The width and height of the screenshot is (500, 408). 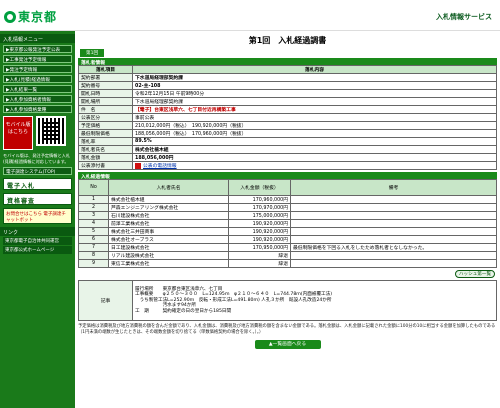 What do you see at coordinates (287, 133) in the screenshot?
I see `info-row: 最低制限価格 188,056,000円（税込） 170,960,000円（税抜）` at bounding box center [287, 133].